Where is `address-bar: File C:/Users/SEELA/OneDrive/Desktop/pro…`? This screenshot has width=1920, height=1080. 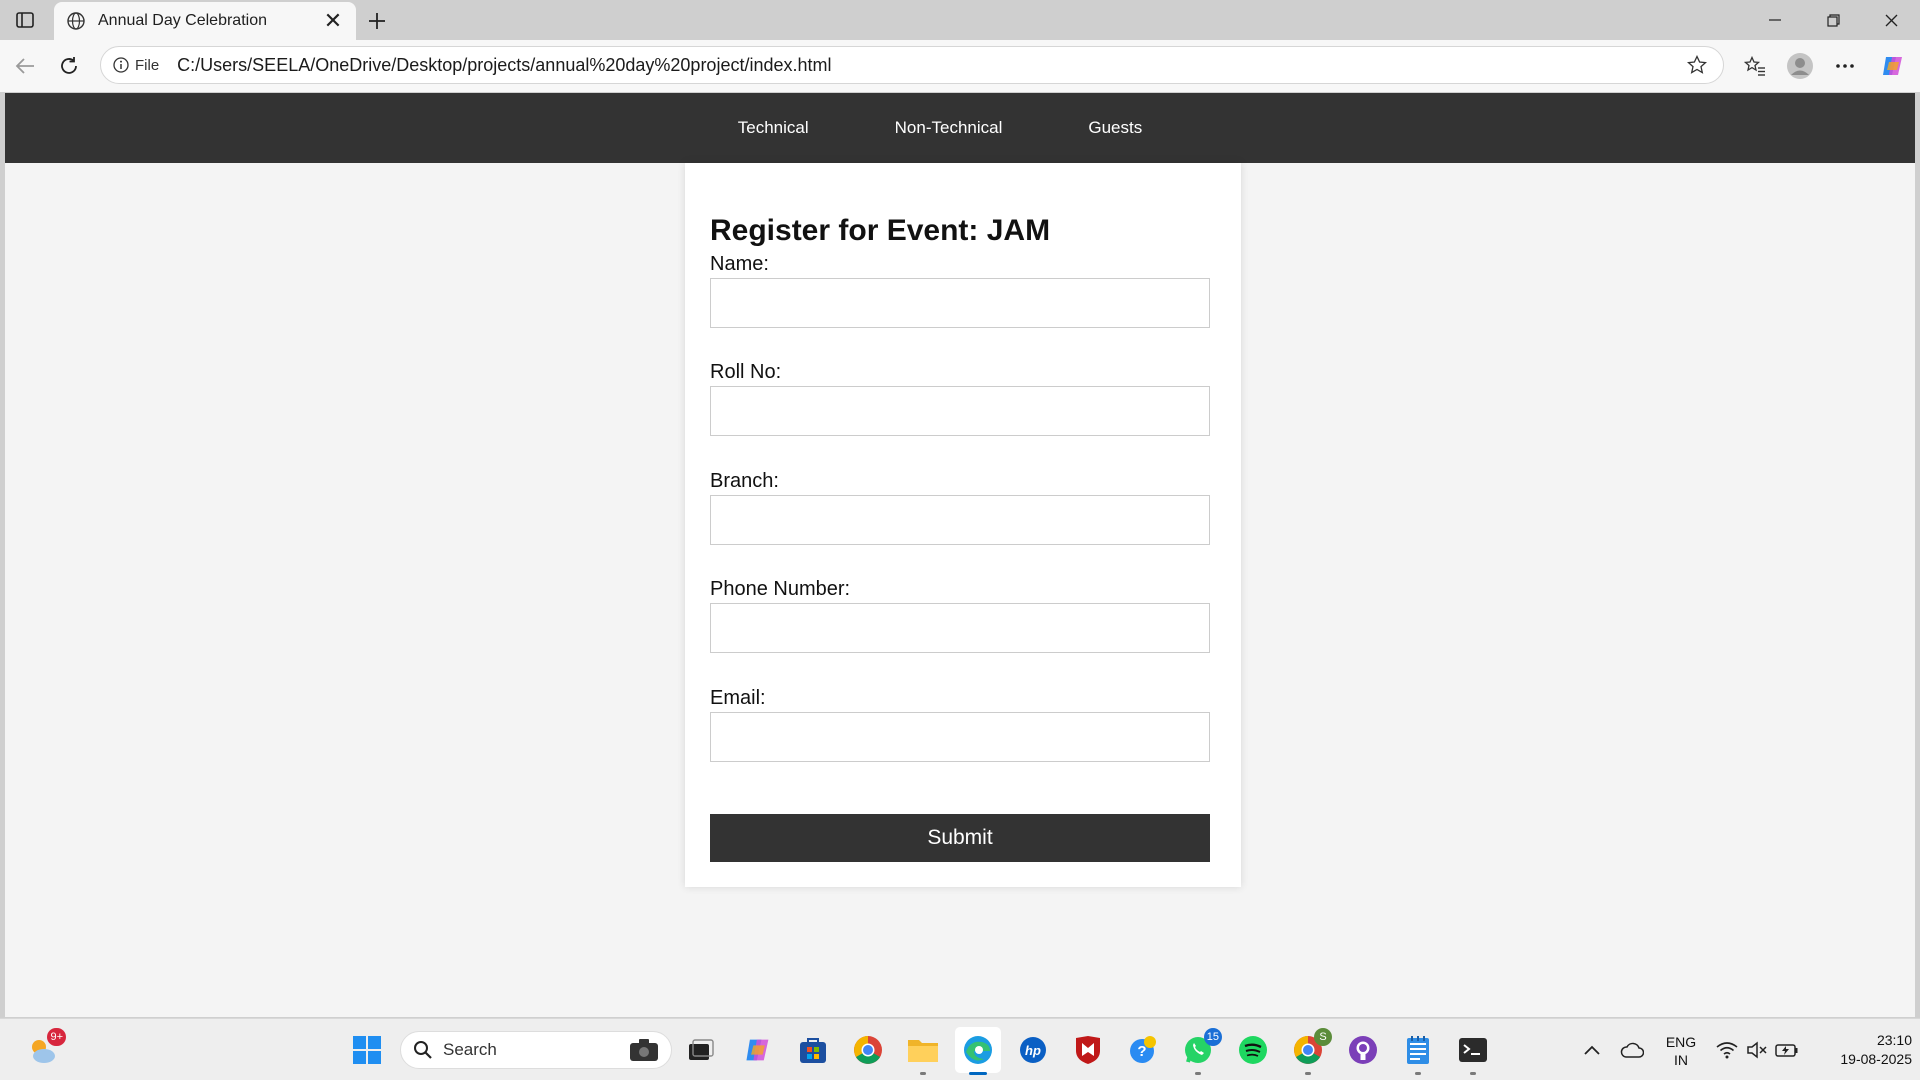
address-bar: File C:/Users/SEELA/OneDrive/Desktop/pro… is located at coordinates (912, 65).